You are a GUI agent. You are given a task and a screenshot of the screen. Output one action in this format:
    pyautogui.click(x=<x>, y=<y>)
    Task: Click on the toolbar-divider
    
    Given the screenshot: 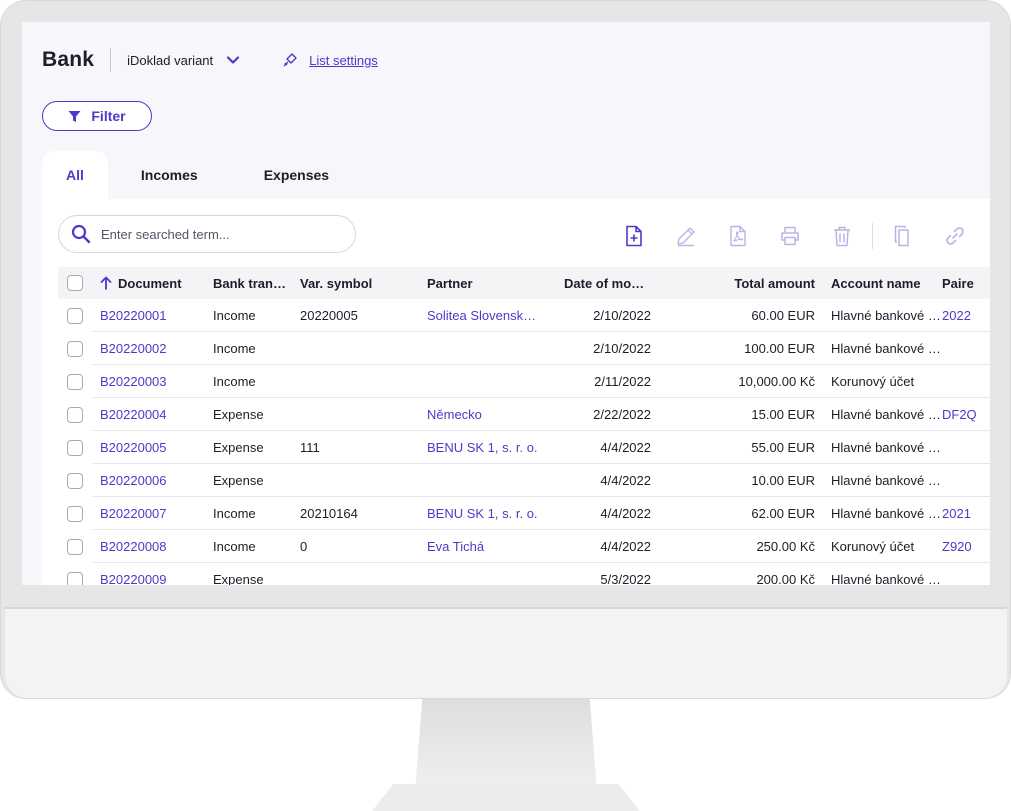 What is the action you would take?
    pyautogui.click(x=872, y=236)
    